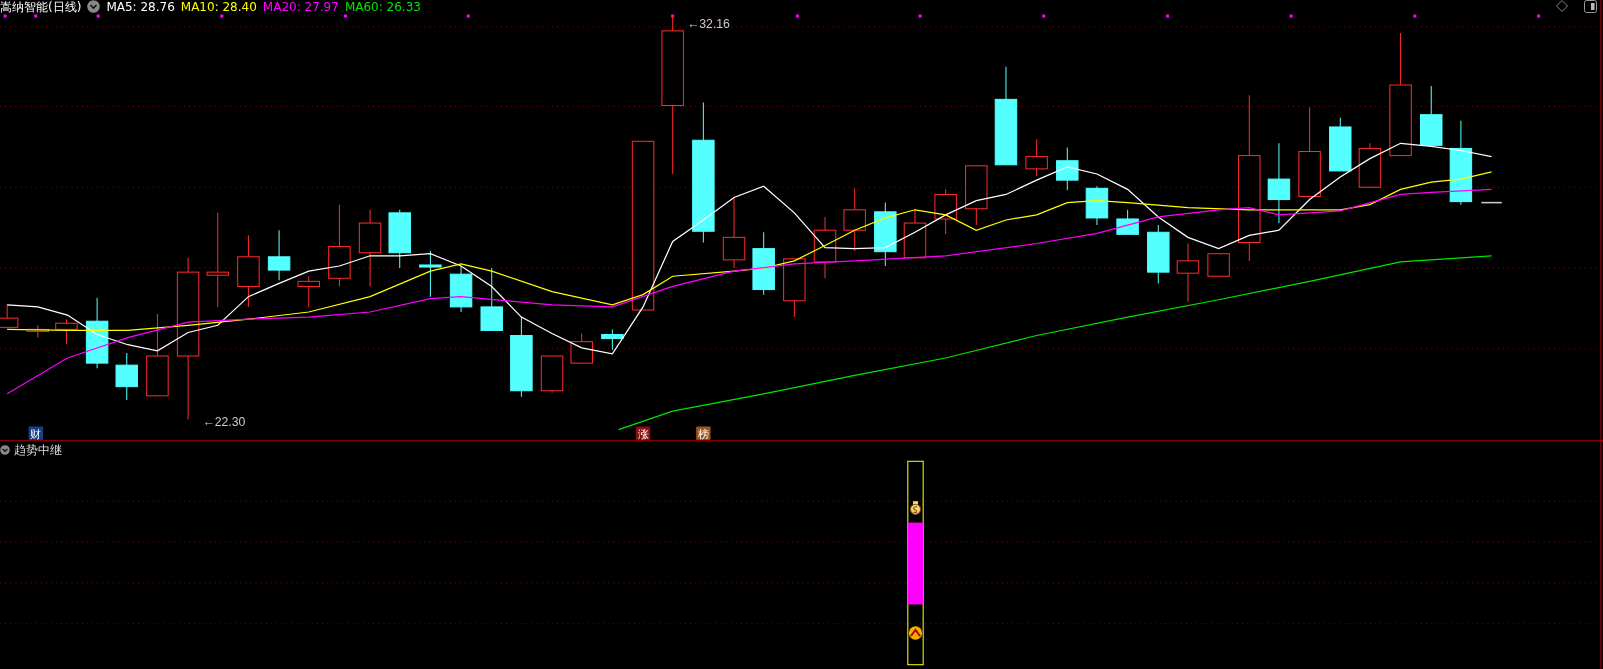 The height and width of the screenshot is (669, 1603). Describe the element at coordinates (35, 433) in the screenshot. I see `event-tag: 财` at that location.